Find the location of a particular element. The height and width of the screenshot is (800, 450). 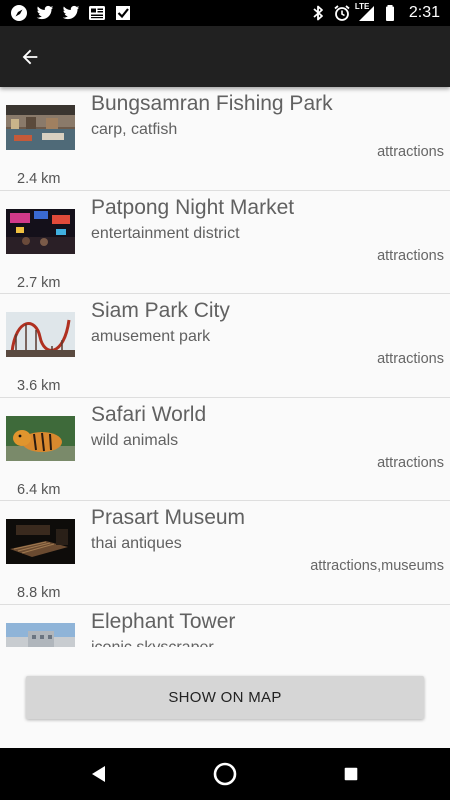

clock-time: 2:31 is located at coordinates (424, 12).